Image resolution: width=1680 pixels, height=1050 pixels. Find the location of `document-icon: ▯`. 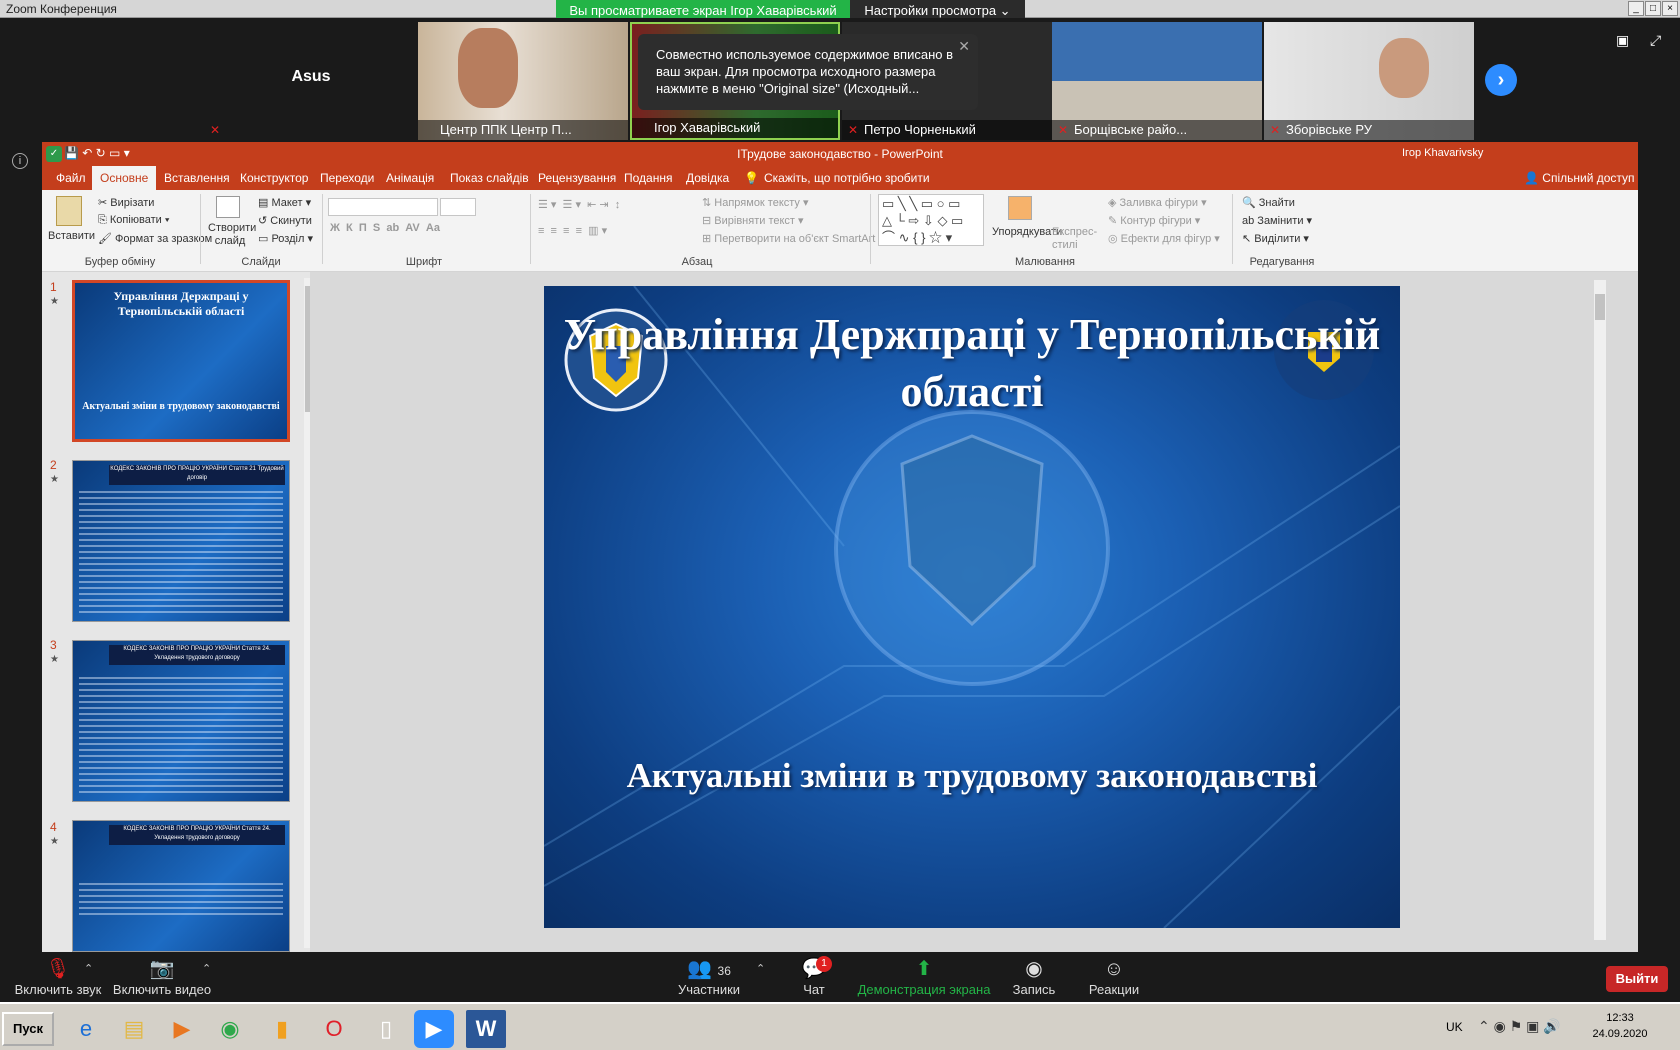

document-icon: ▯ is located at coordinates (386, 1029).